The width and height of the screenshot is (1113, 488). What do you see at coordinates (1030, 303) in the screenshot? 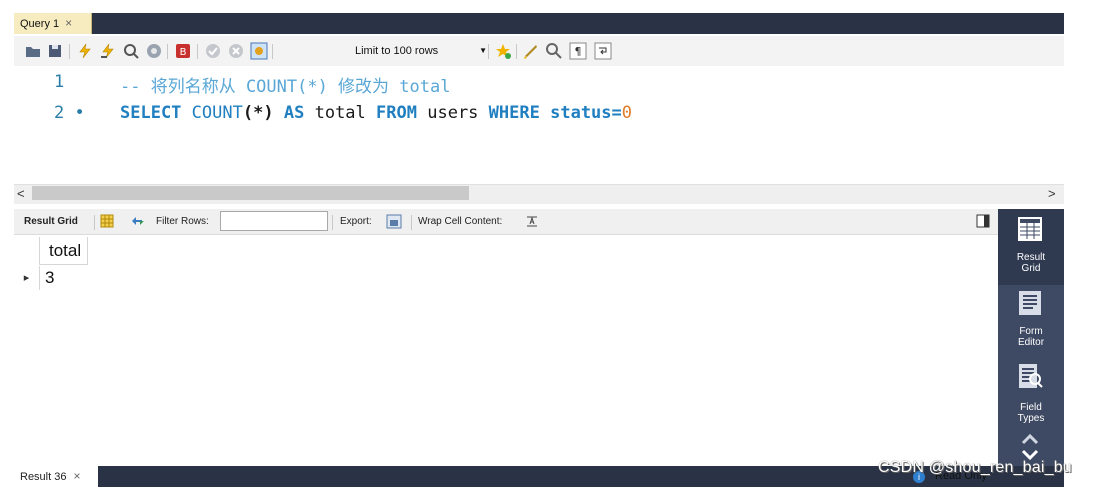
I see `form-editor-icon` at bounding box center [1030, 303].